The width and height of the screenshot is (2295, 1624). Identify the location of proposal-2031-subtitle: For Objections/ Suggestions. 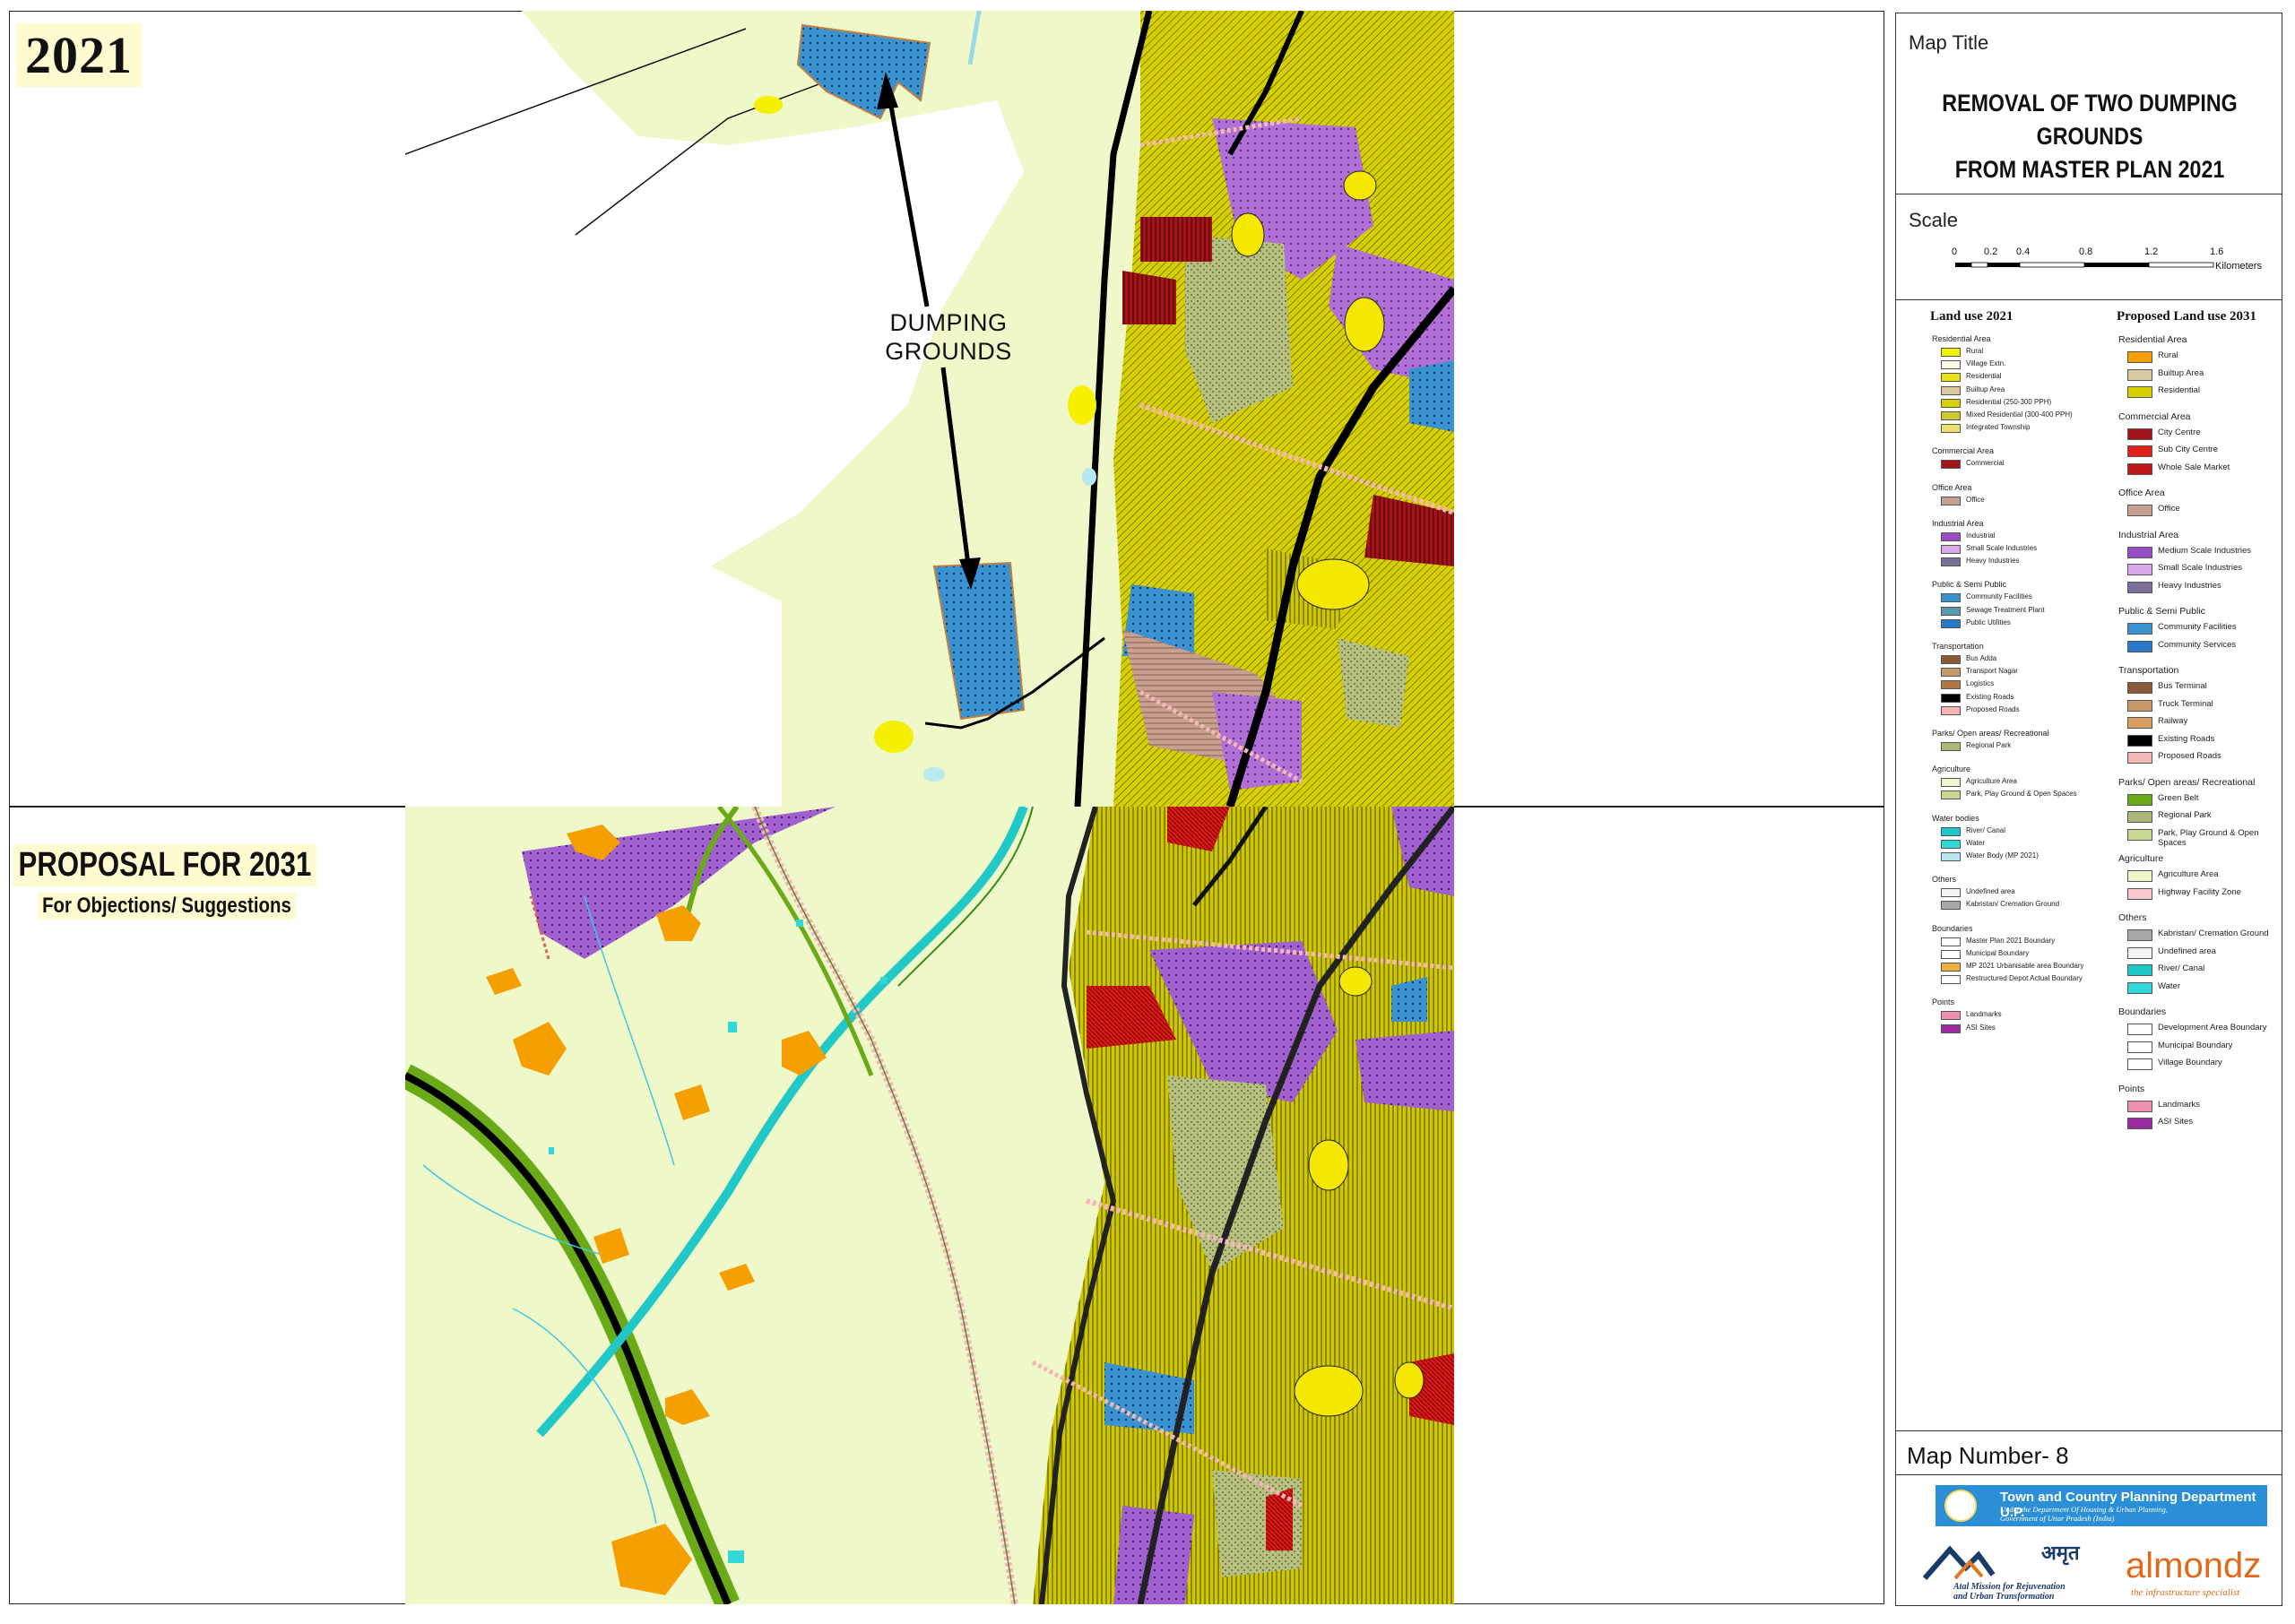
(167, 907).